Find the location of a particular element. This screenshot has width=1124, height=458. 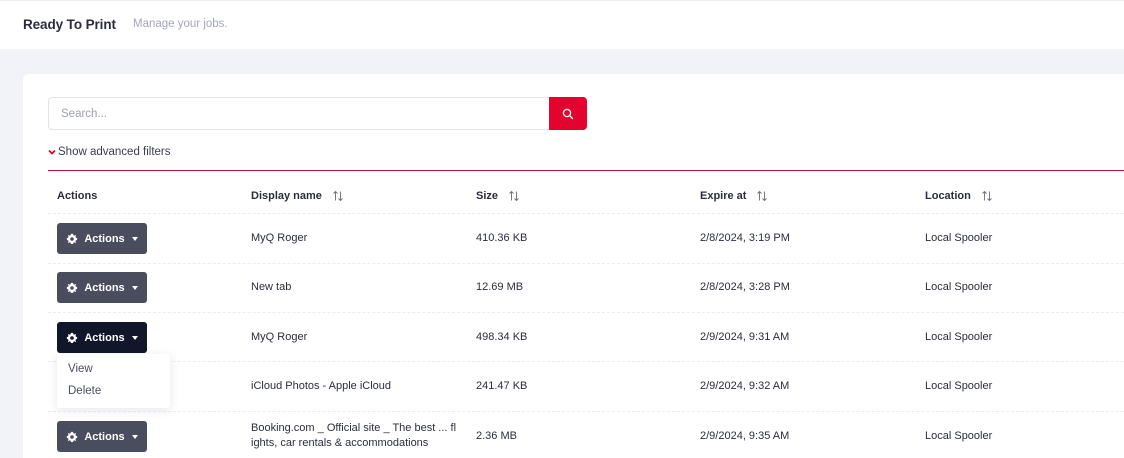

chevron-down-icon is located at coordinates (52, 152).